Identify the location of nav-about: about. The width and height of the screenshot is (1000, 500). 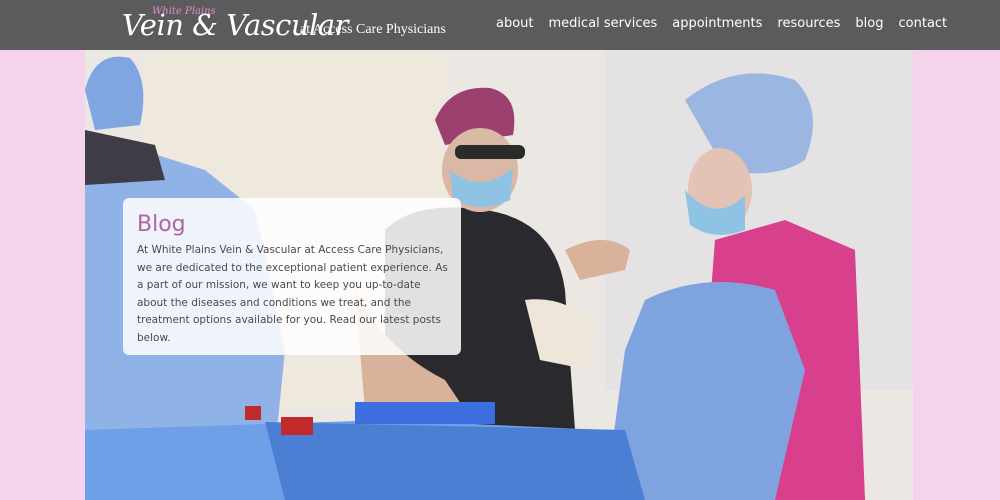
(515, 23).